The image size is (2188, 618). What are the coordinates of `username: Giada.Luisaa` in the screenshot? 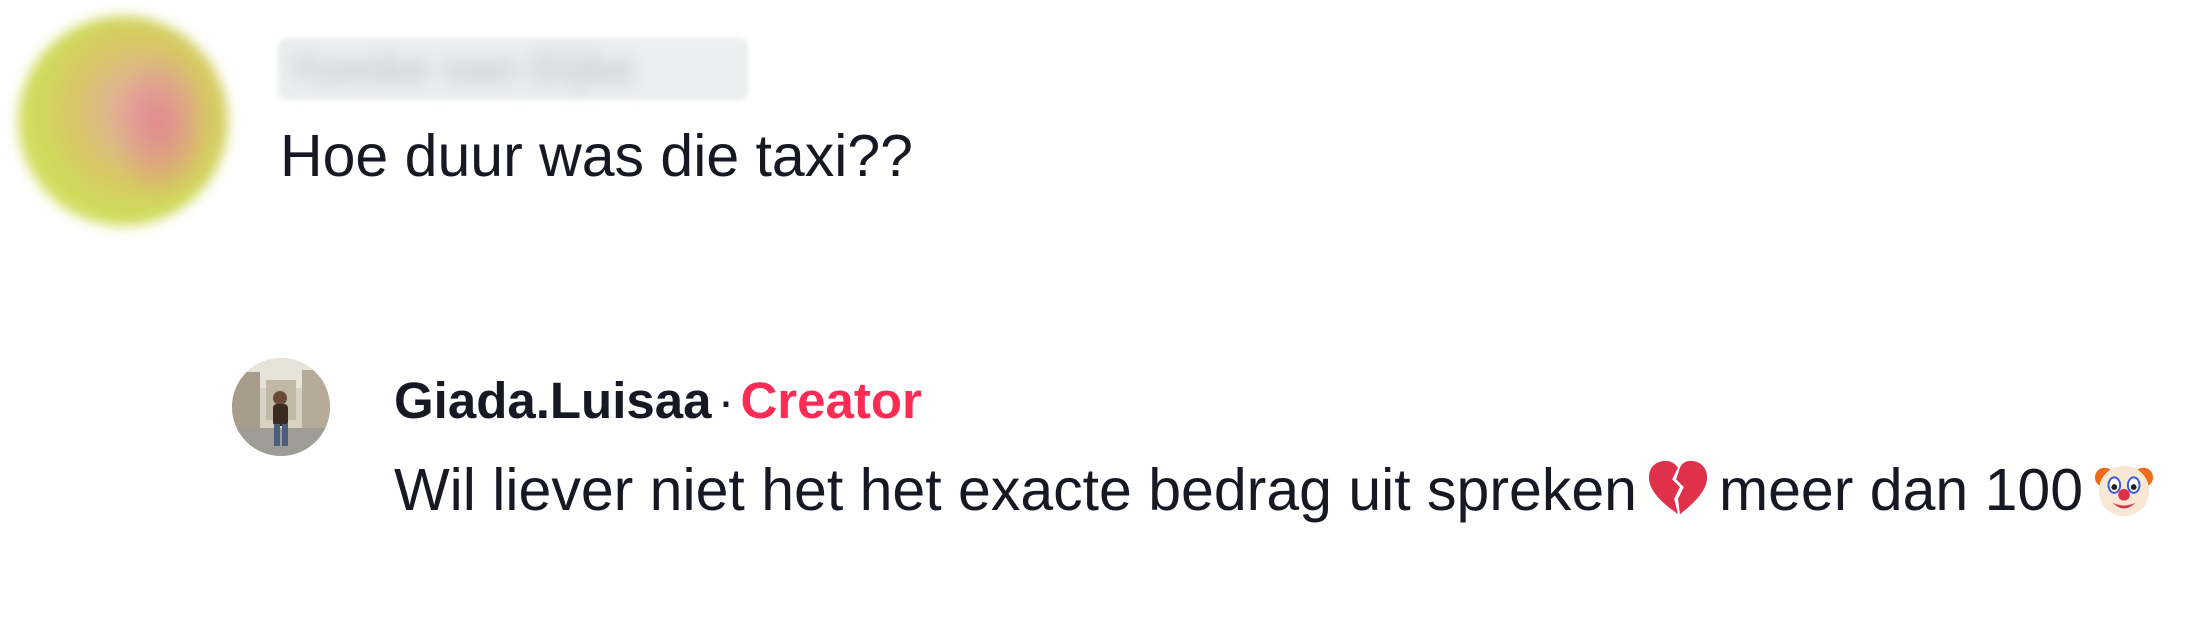 It's located at (552, 400).